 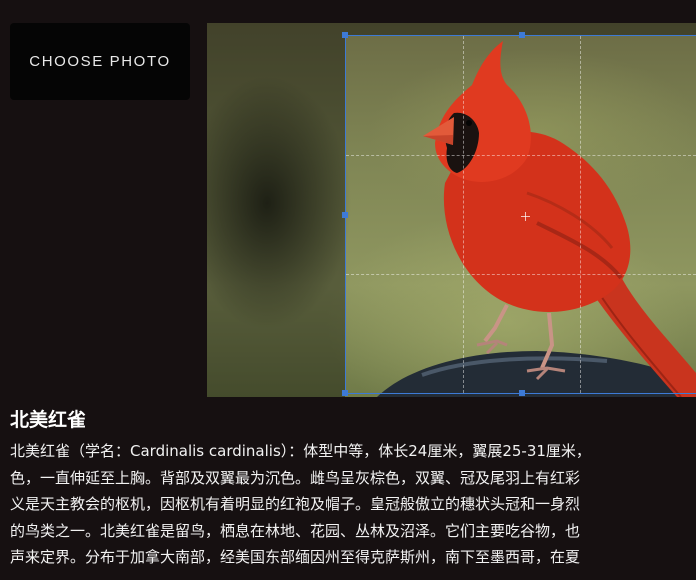 I want to click on crop-handle-bottom-left, so click(x=345, y=393).